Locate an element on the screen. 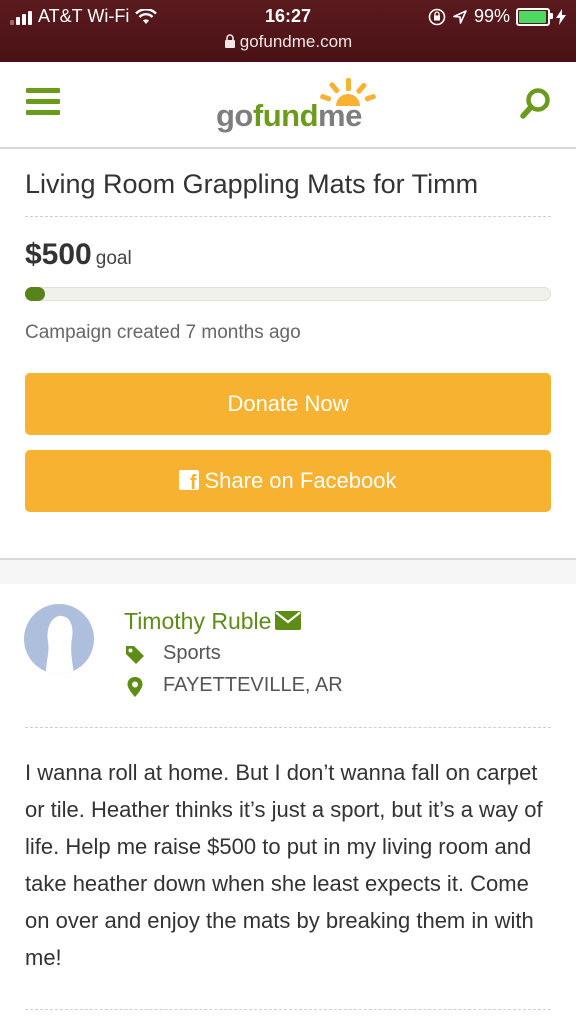 This screenshot has width=576, height=1024. facebook-icon: f is located at coordinates (189, 481).